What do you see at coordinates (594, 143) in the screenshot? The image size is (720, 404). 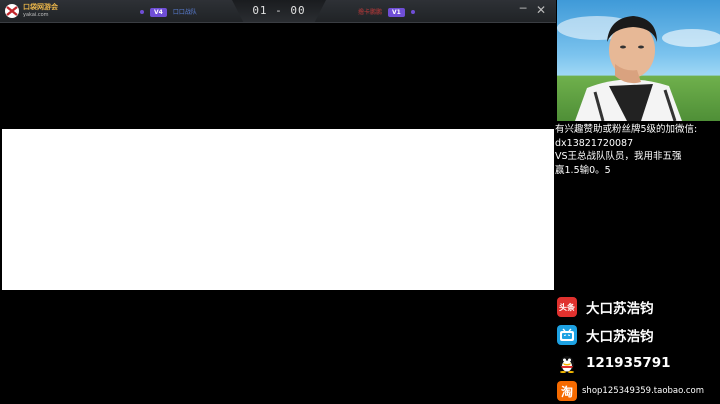 I see `notice-line: dx13821720087` at bounding box center [594, 143].